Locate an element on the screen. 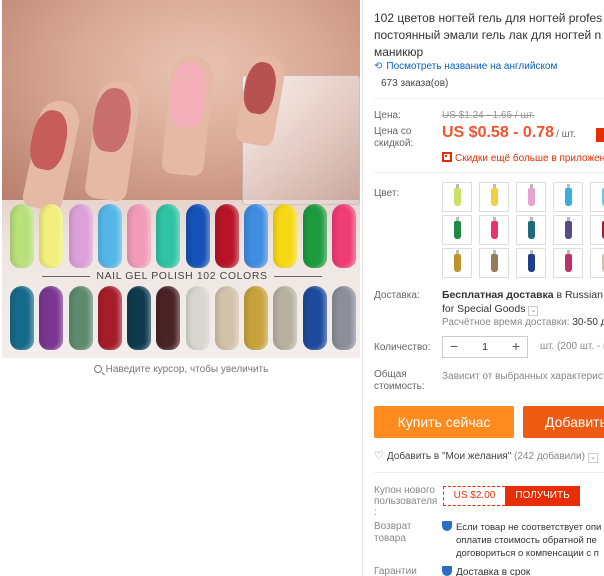 The height and width of the screenshot is (576, 604). delivery-estimate-value: 30-50 д is located at coordinates (586, 322).